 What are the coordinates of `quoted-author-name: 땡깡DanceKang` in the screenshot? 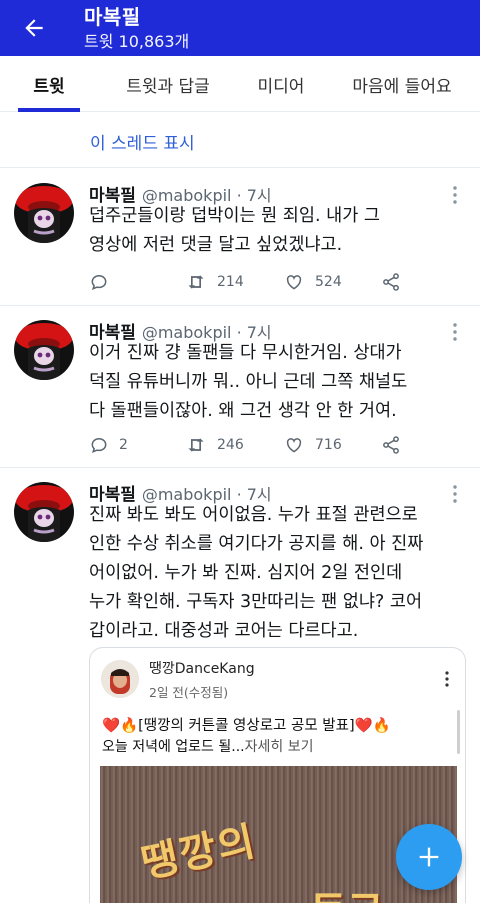 It's located at (202, 669).